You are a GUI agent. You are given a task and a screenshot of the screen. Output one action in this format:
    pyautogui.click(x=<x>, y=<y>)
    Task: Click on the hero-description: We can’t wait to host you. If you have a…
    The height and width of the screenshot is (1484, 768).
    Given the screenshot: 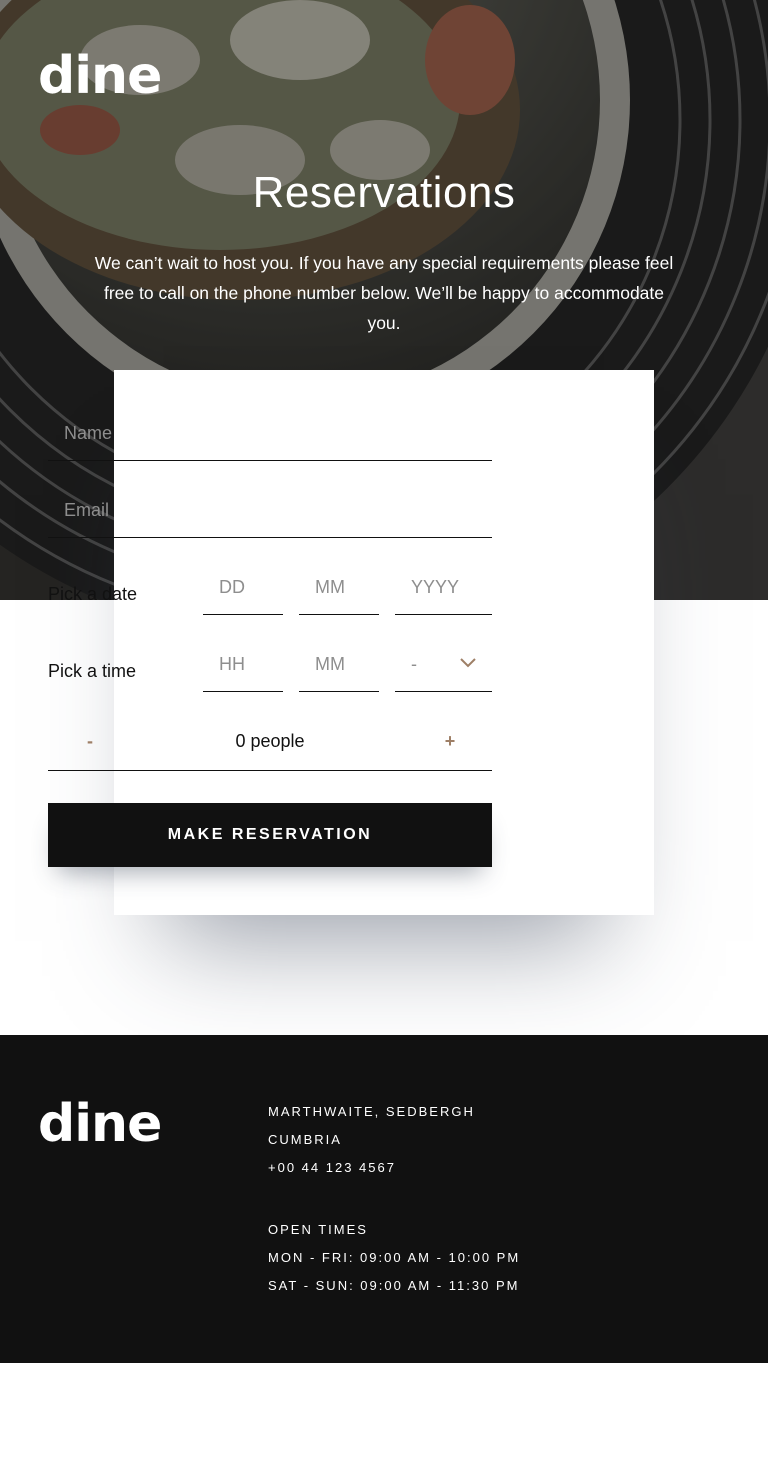 What is the action you would take?
    pyautogui.click(x=384, y=293)
    